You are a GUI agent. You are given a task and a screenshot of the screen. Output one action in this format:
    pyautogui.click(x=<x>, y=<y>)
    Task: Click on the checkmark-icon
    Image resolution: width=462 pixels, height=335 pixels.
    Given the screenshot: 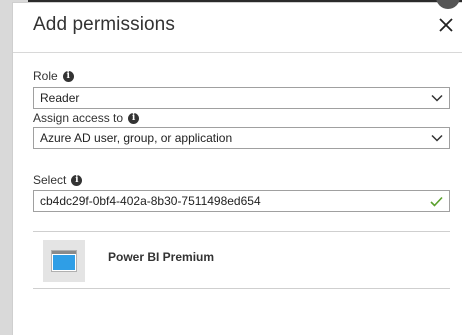 What is the action you would take?
    pyautogui.click(x=436, y=201)
    